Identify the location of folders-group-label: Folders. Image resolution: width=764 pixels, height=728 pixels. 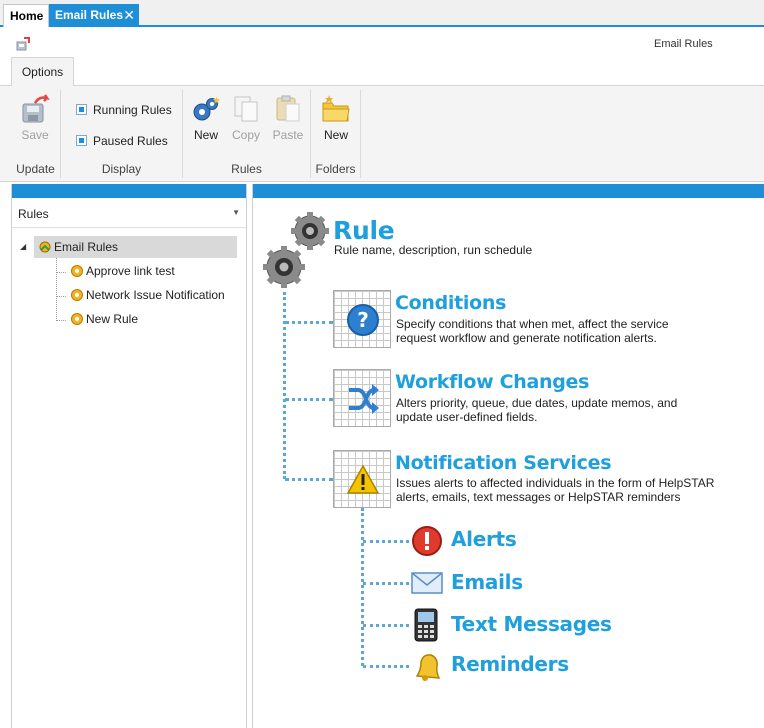
(335, 169).